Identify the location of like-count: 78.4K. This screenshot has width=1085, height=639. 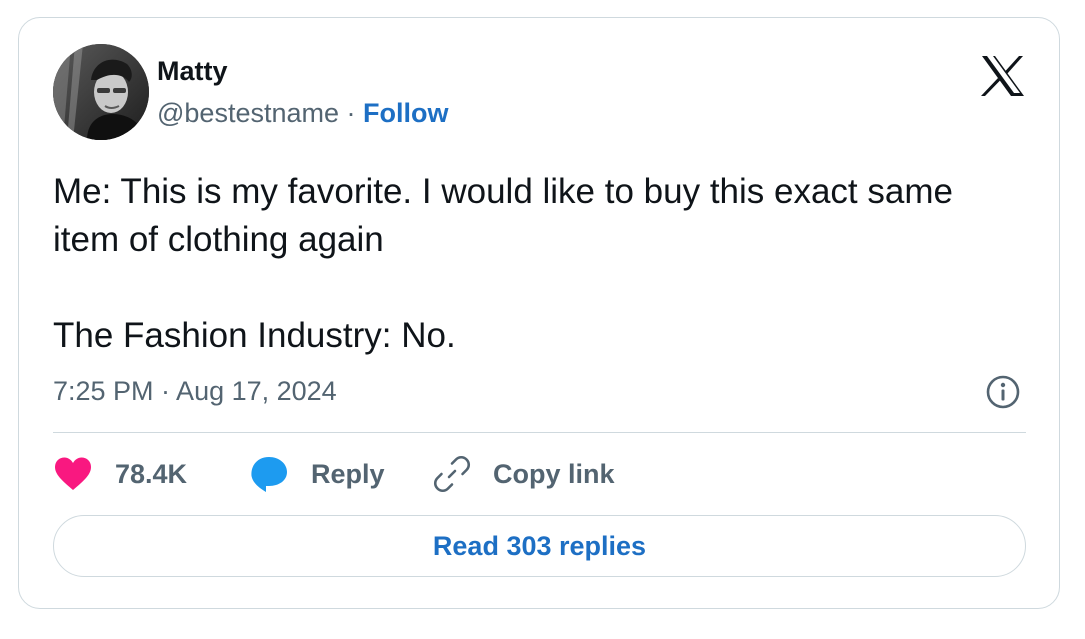
(151, 473).